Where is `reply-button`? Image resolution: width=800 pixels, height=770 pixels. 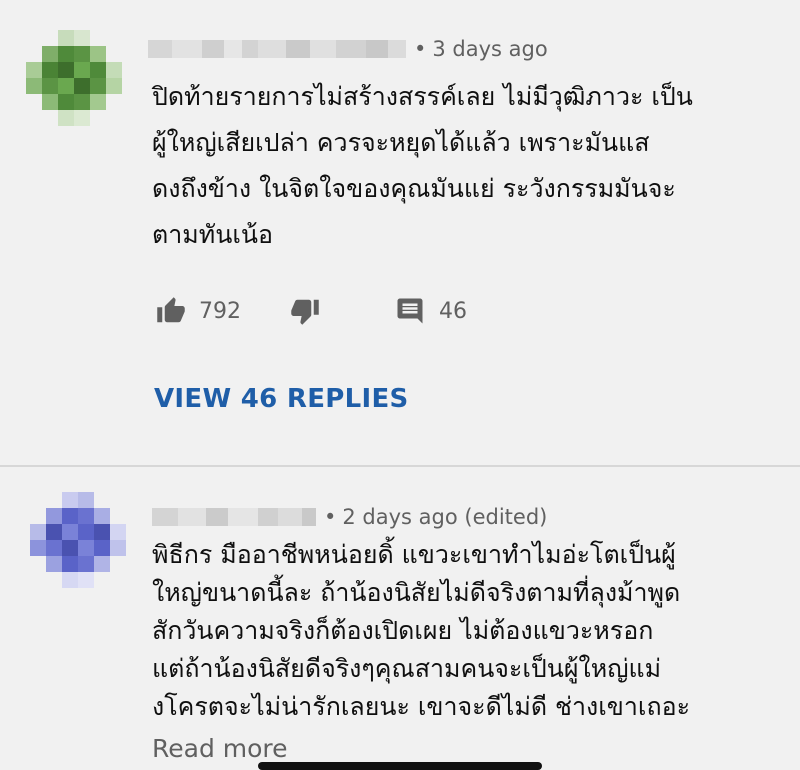
reply-button is located at coordinates (410, 311).